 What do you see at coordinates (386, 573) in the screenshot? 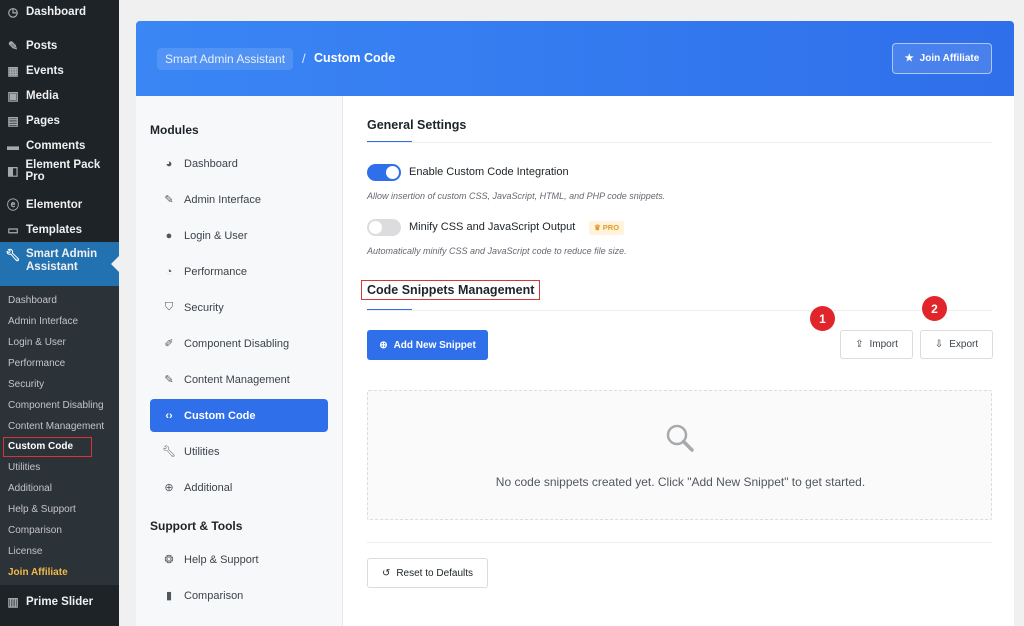
I see `undo-icon: ↺` at bounding box center [386, 573].